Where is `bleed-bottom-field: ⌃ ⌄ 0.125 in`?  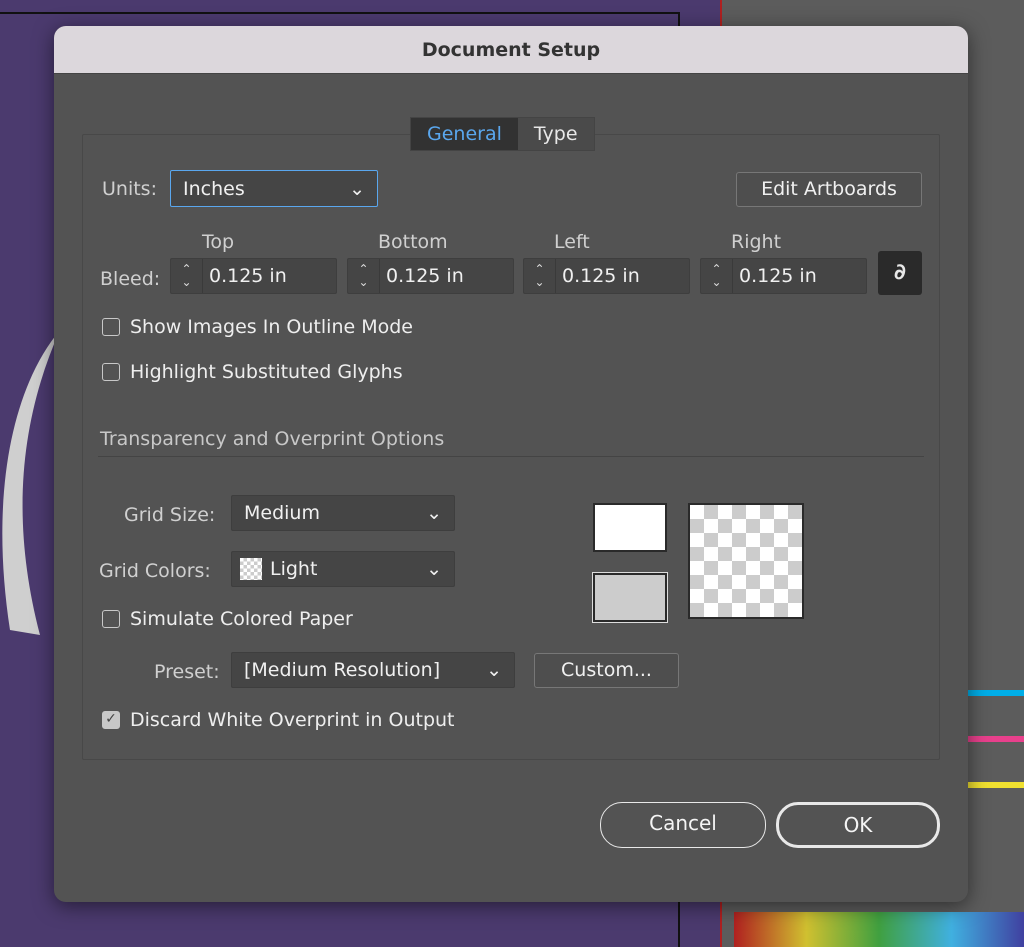 bleed-bottom-field: ⌃ ⌄ 0.125 in is located at coordinates (430, 276).